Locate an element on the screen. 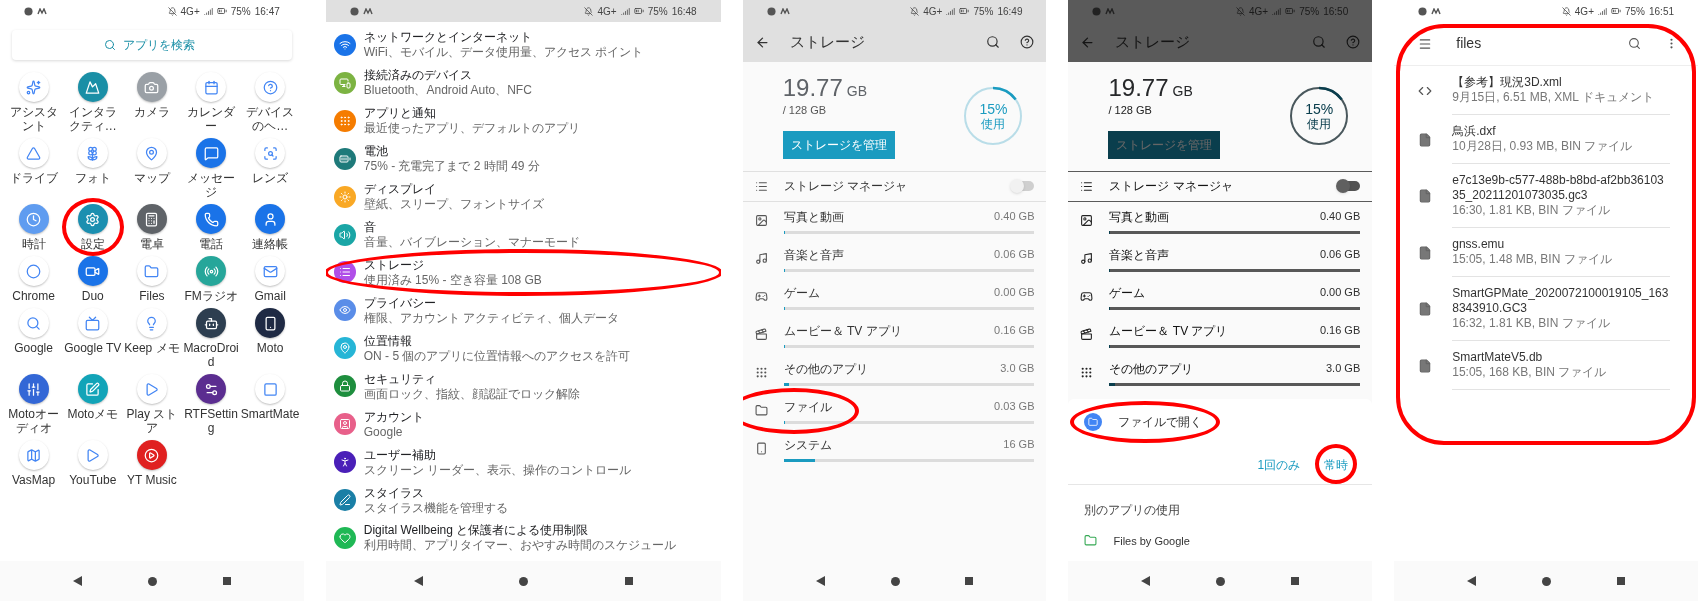  category-size: 3.0 GB is located at coordinates (1017, 368).